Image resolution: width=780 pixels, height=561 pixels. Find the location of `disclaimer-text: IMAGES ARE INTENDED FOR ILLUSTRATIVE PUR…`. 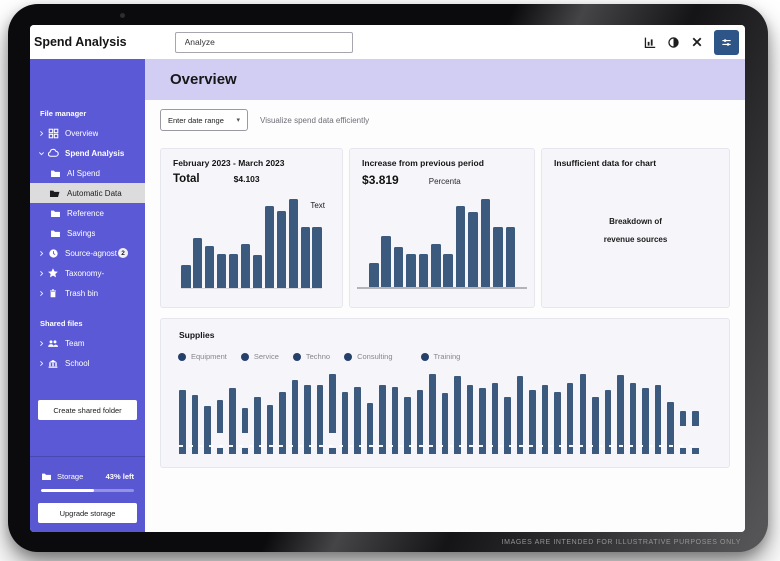

disclaimer-text: IMAGES ARE INTENDED FOR ILLUSTRATIVE PUR… is located at coordinates (621, 542).